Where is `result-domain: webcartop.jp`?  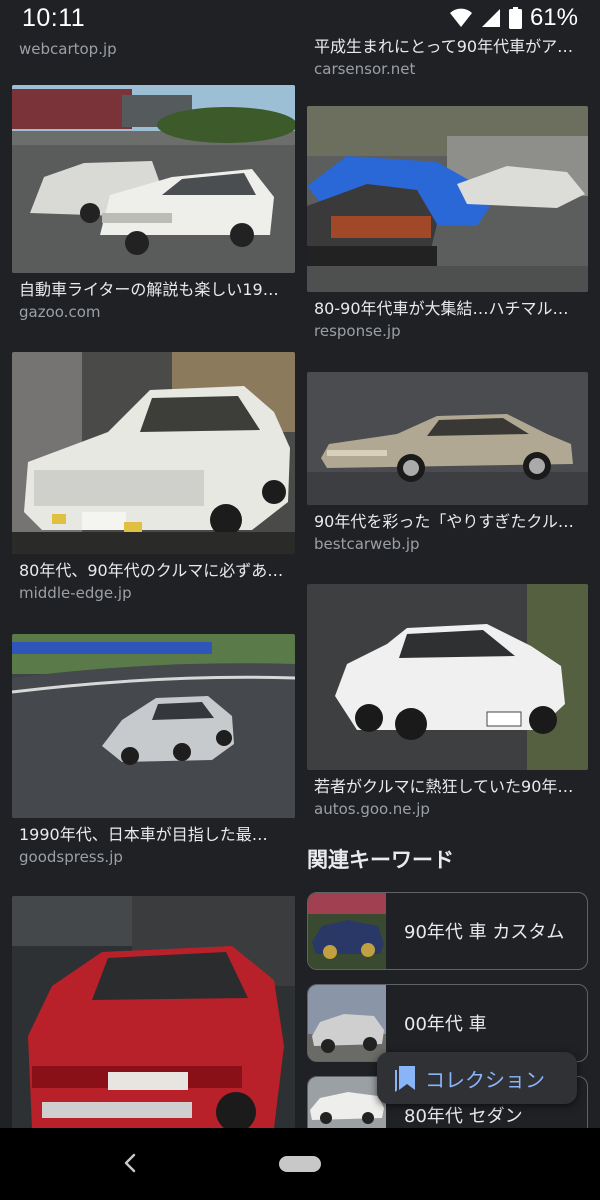 result-domain: webcartop.jp is located at coordinates (68, 49).